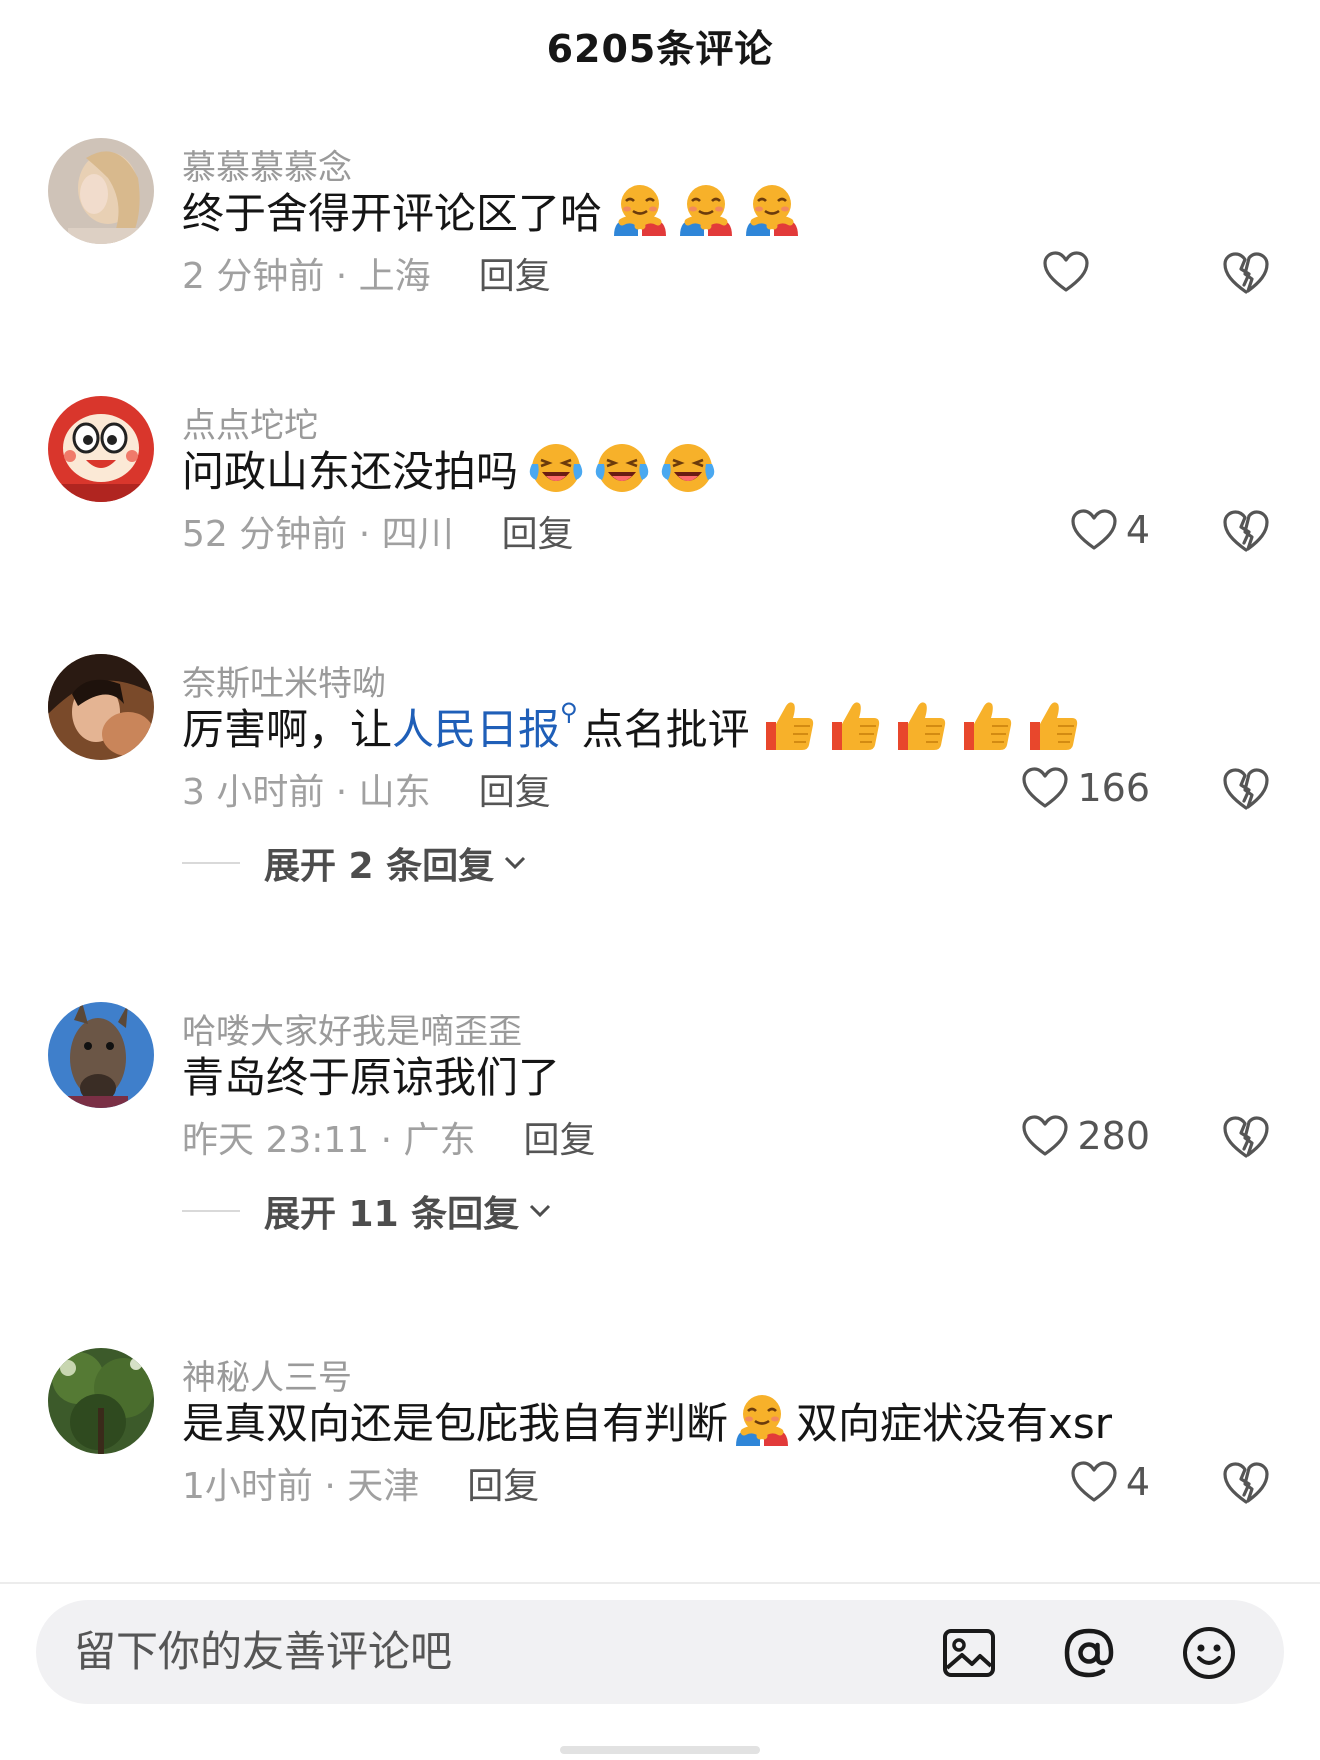 The width and height of the screenshot is (1320, 1760). What do you see at coordinates (318, 534) in the screenshot?
I see `time-location: 52 分钟前 · 四川` at bounding box center [318, 534].